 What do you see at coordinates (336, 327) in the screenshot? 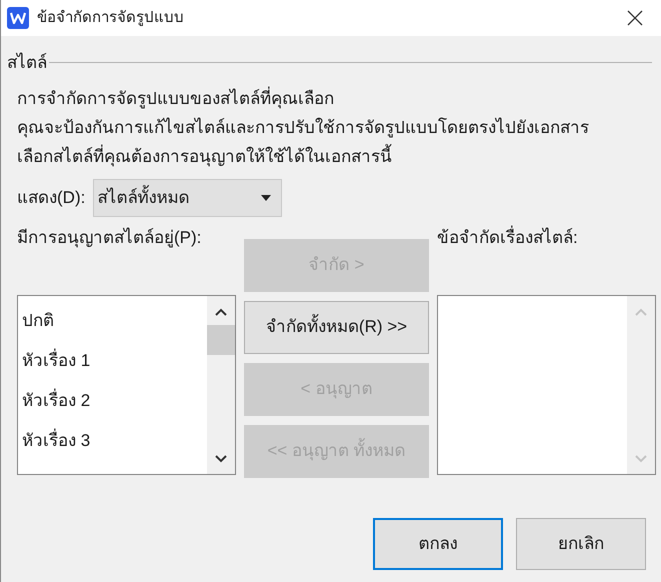
I see `move-button: จำกัดทั้งหมด(R) >>` at bounding box center [336, 327].